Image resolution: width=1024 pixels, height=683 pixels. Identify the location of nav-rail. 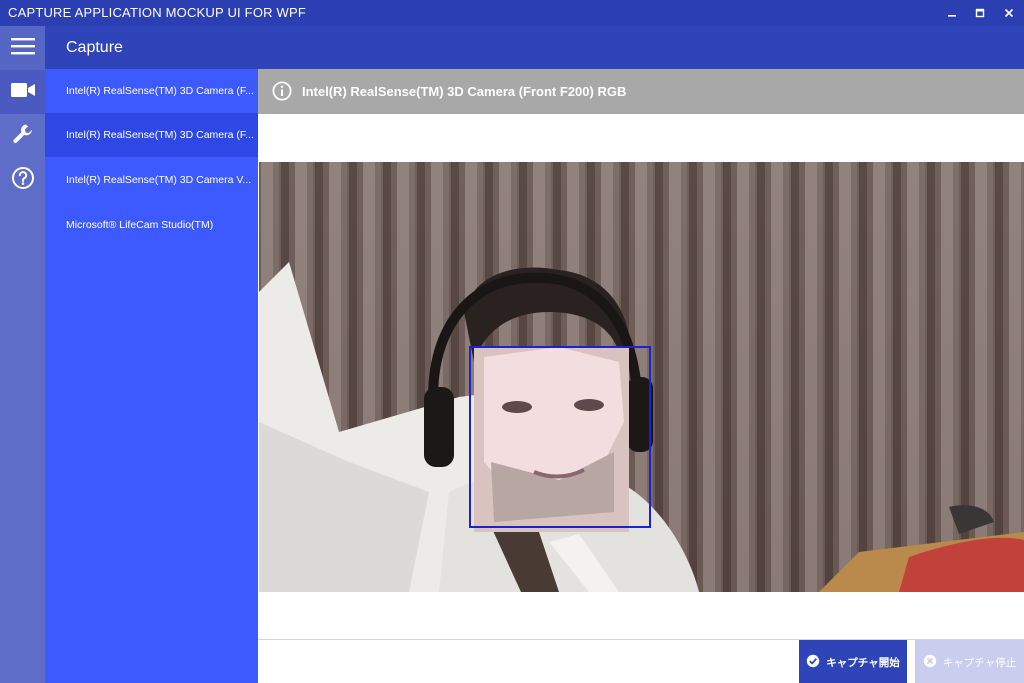
(22, 354).